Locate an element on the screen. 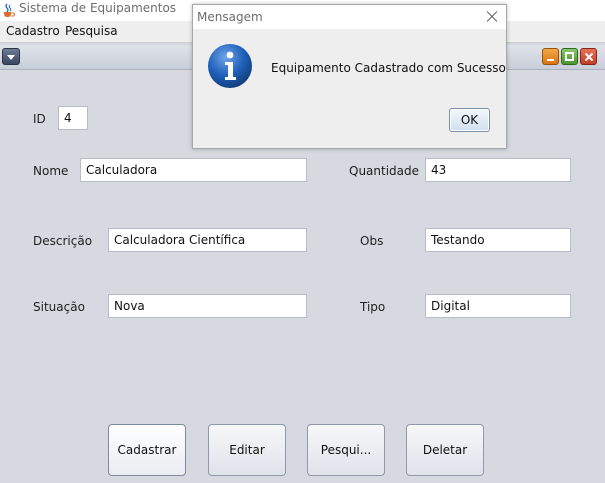 The width and height of the screenshot is (605, 483). situacao-field: Nova is located at coordinates (207, 306).